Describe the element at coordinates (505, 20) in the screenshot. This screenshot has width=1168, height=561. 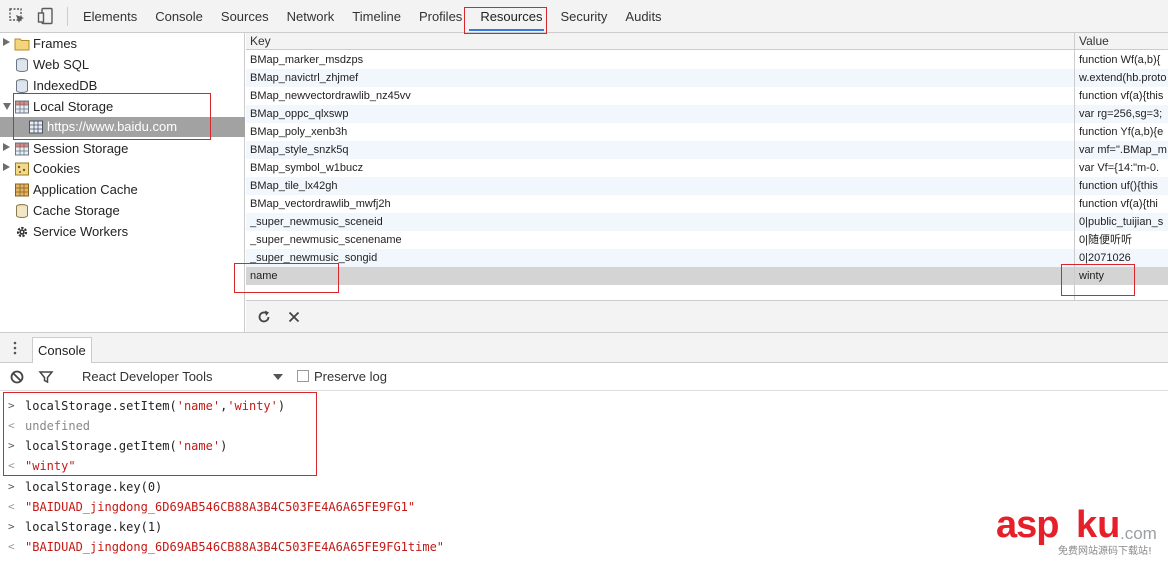
I see `highlight-box-resources-tab` at that location.